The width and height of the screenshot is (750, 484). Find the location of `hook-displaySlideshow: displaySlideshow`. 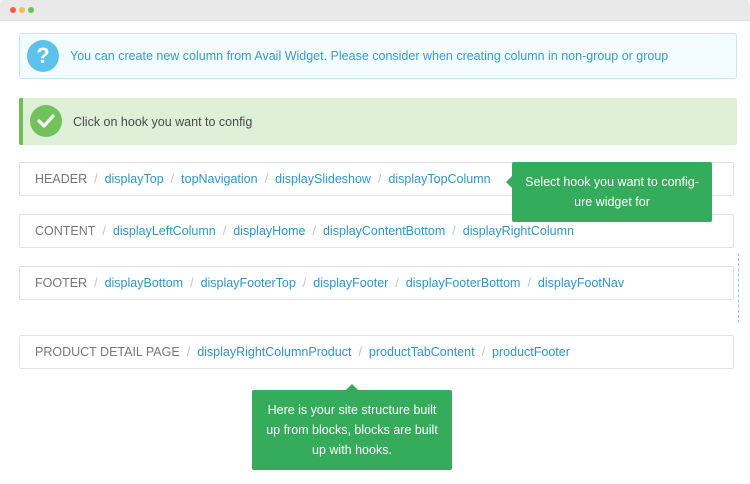

hook-displaySlideshow: displaySlideshow is located at coordinates (323, 179).